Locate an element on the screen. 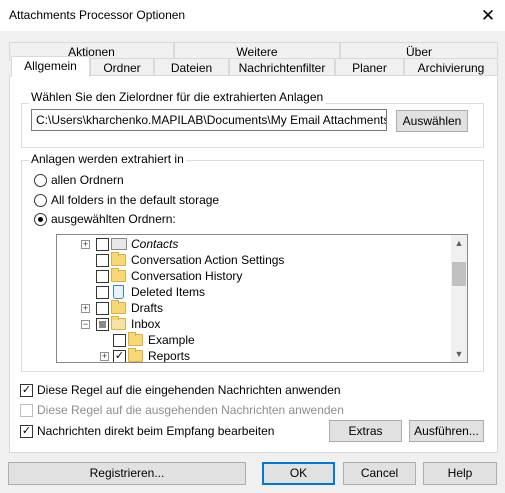 Image resolution: width=505 pixels, height=493 pixels. tree-item-reports: + ✓ Reports is located at coordinates (254, 355).